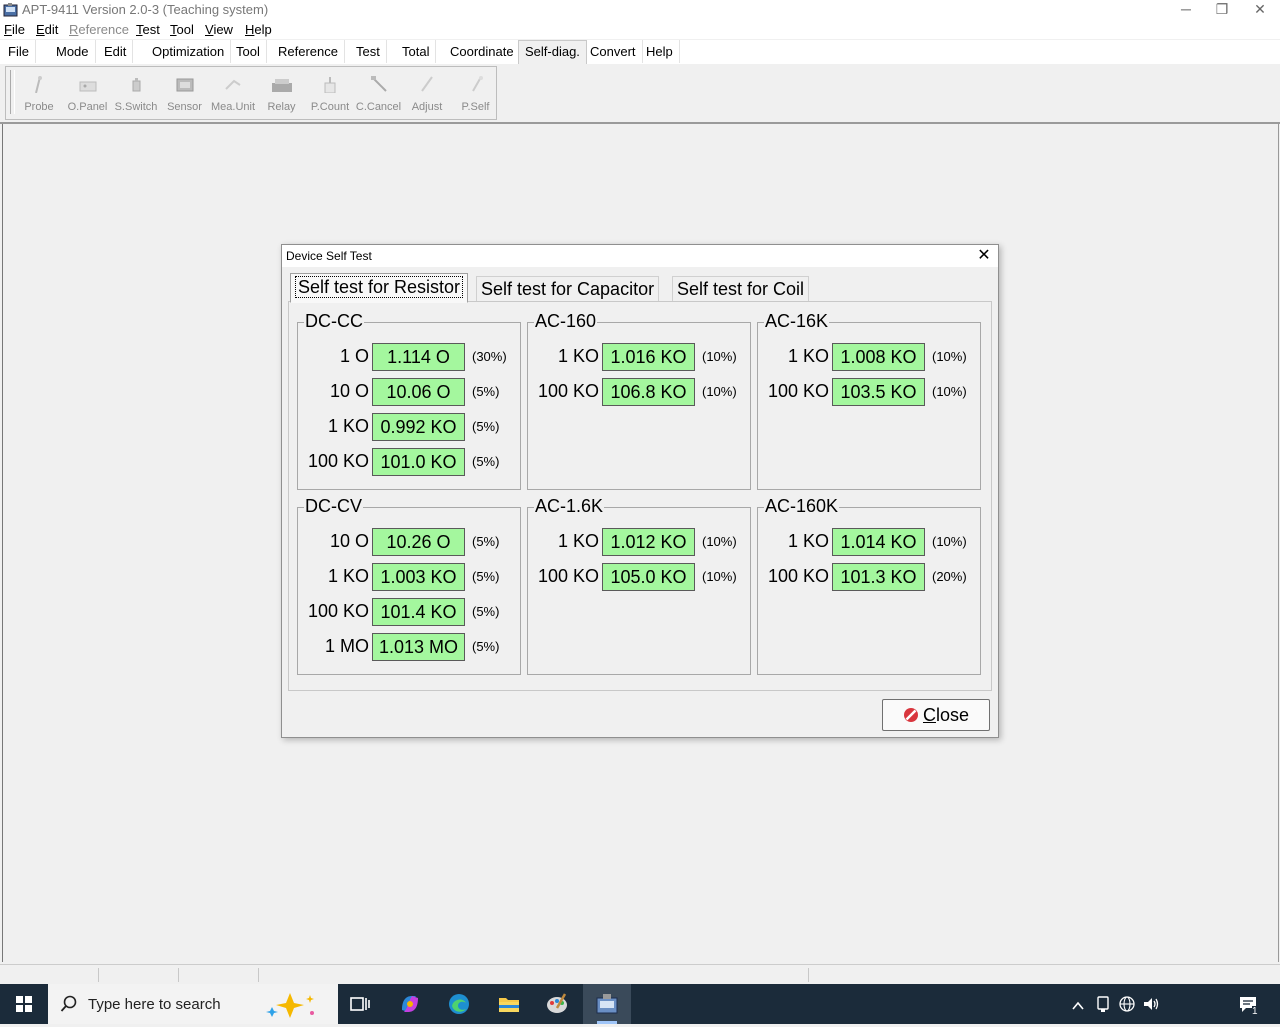 The height and width of the screenshot is (1027, 1280). I want to click on toolbar-label: Sensor, so click(184, 107).